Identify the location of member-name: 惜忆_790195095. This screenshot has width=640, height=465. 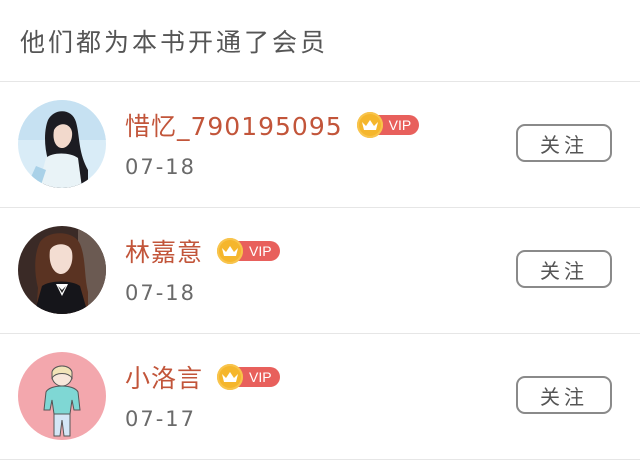
(234, 125).